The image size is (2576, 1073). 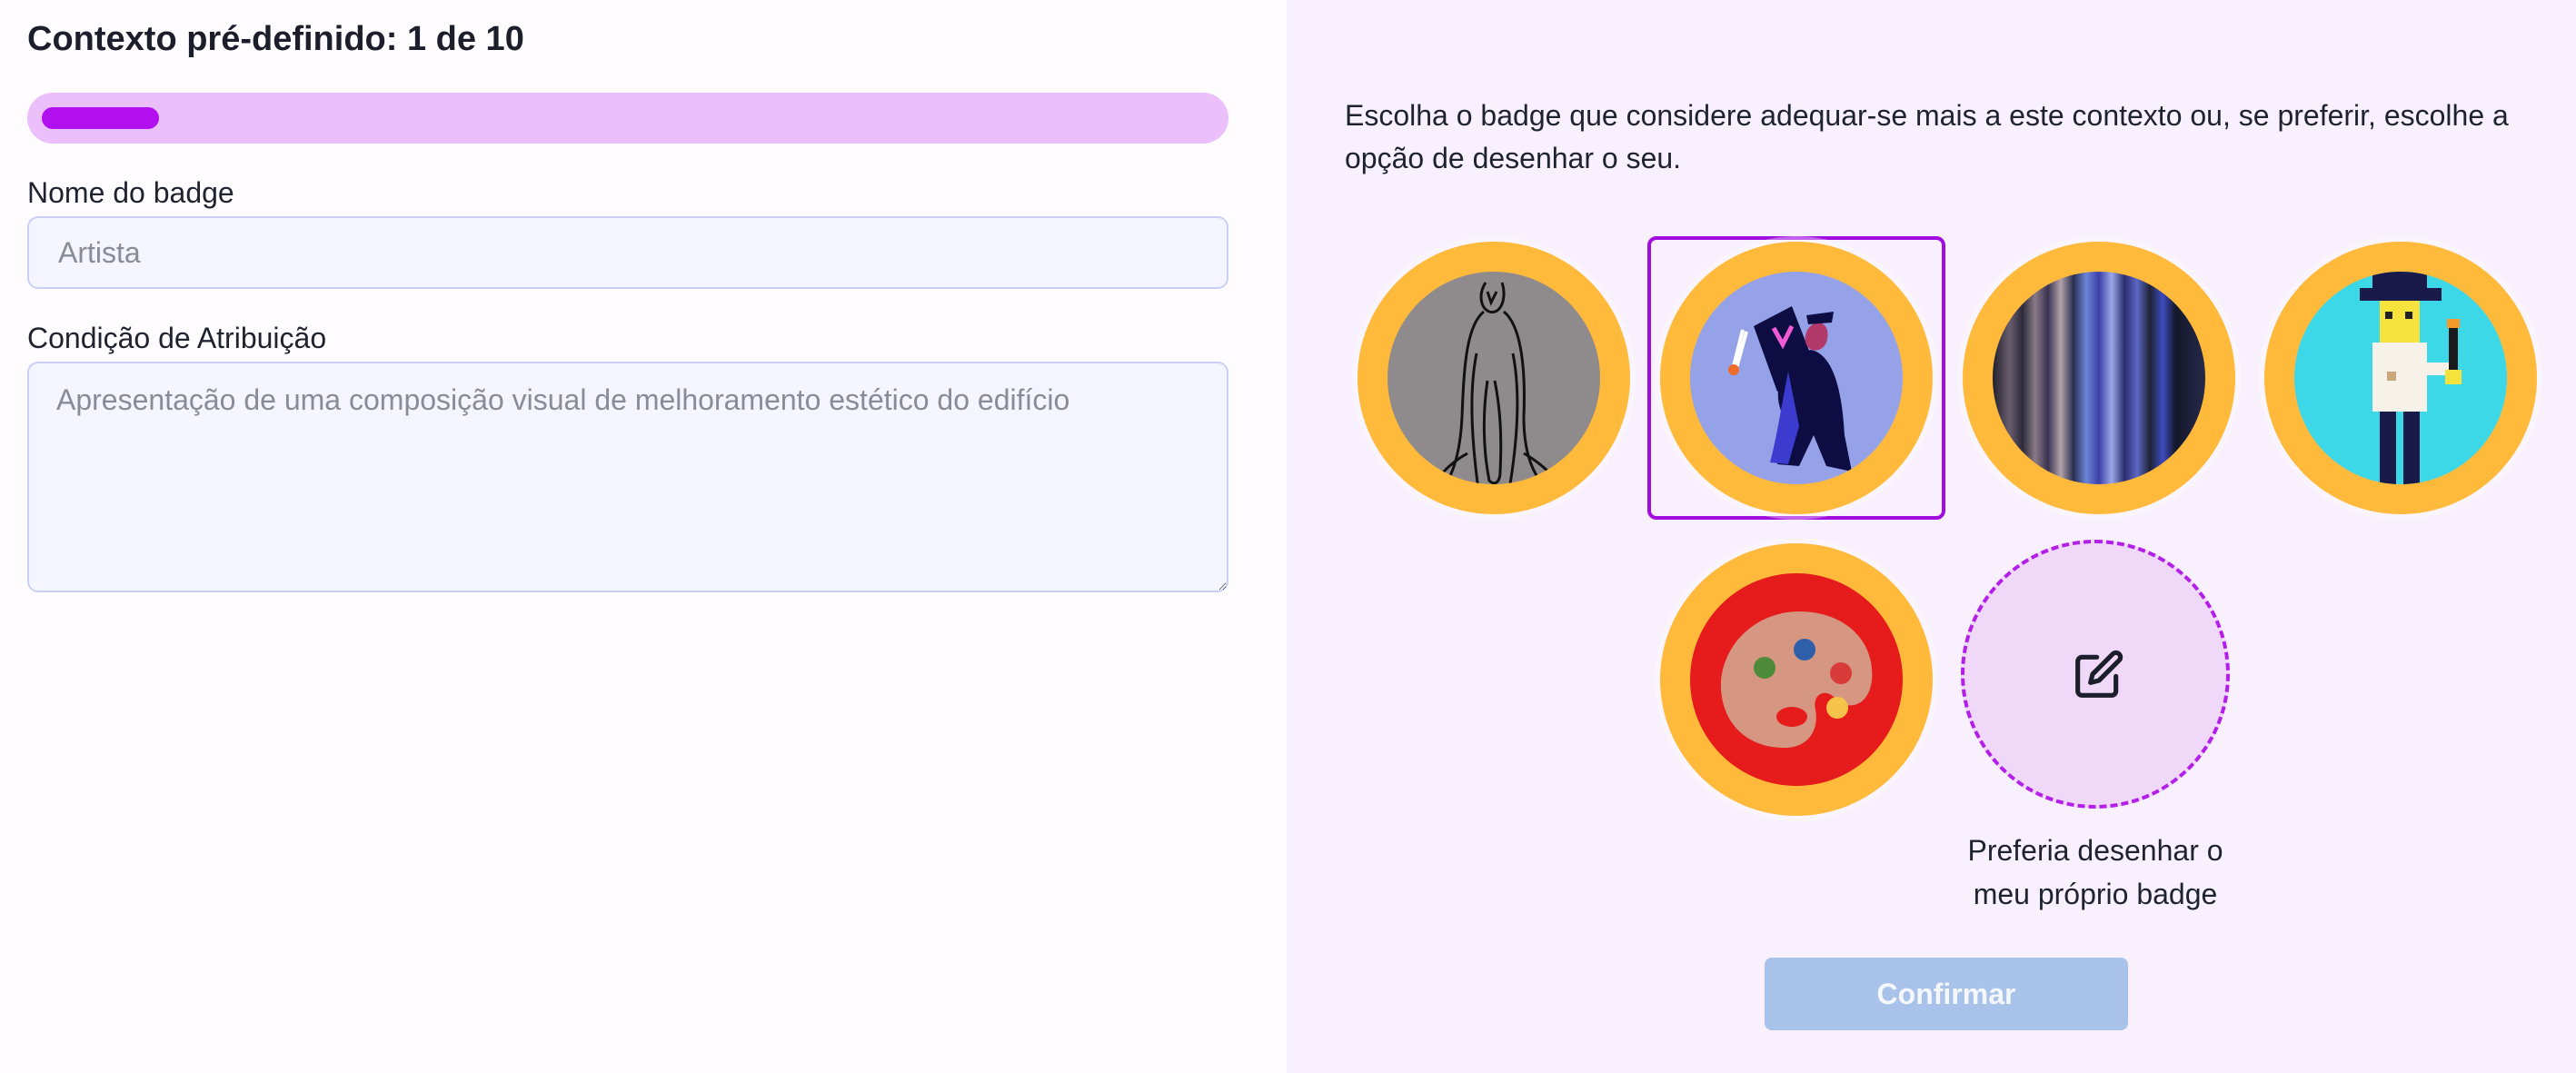 What do you see at coordinates (2095, 851) in the screenshot?
I see `draw-own-label-line1: Preferia desenhar o` at bounding box center [2095, 851].